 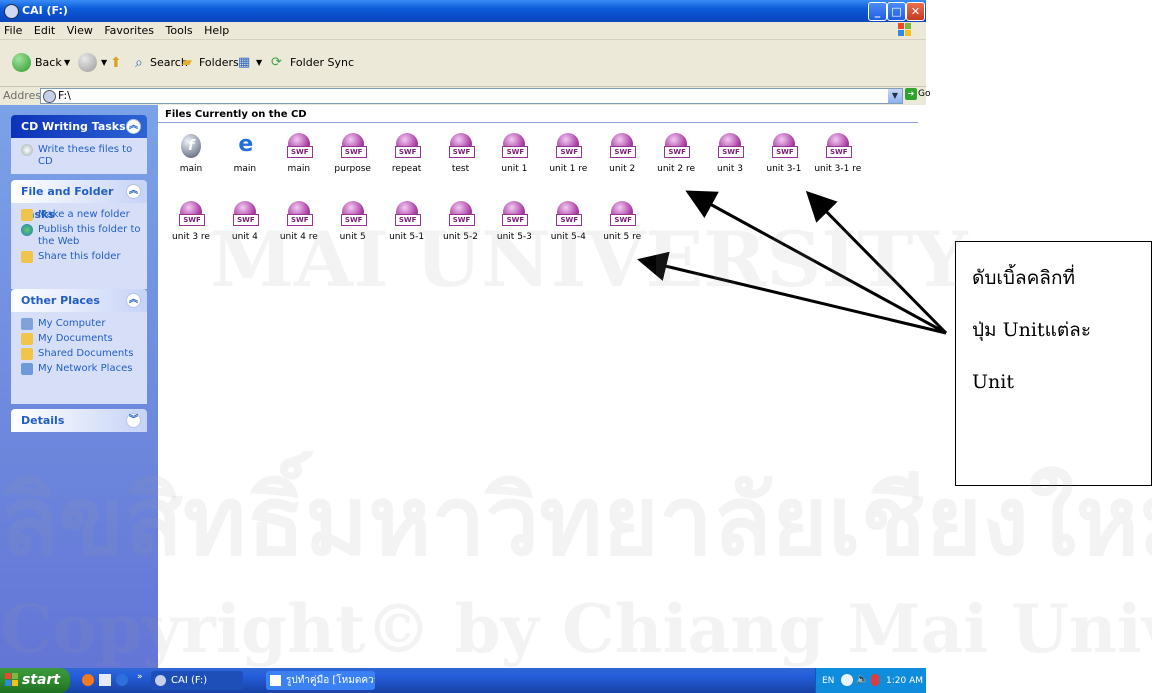 I want to click on callout-line: ดับเบิ้ลคลิกที่, so click(x=1023, y=278).